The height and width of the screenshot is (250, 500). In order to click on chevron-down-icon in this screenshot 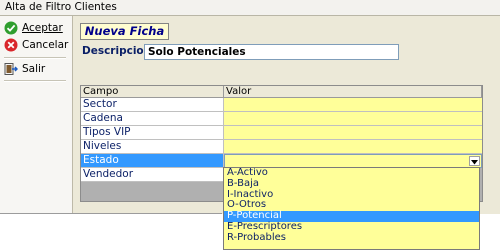, I will do `click(474, 161)`.